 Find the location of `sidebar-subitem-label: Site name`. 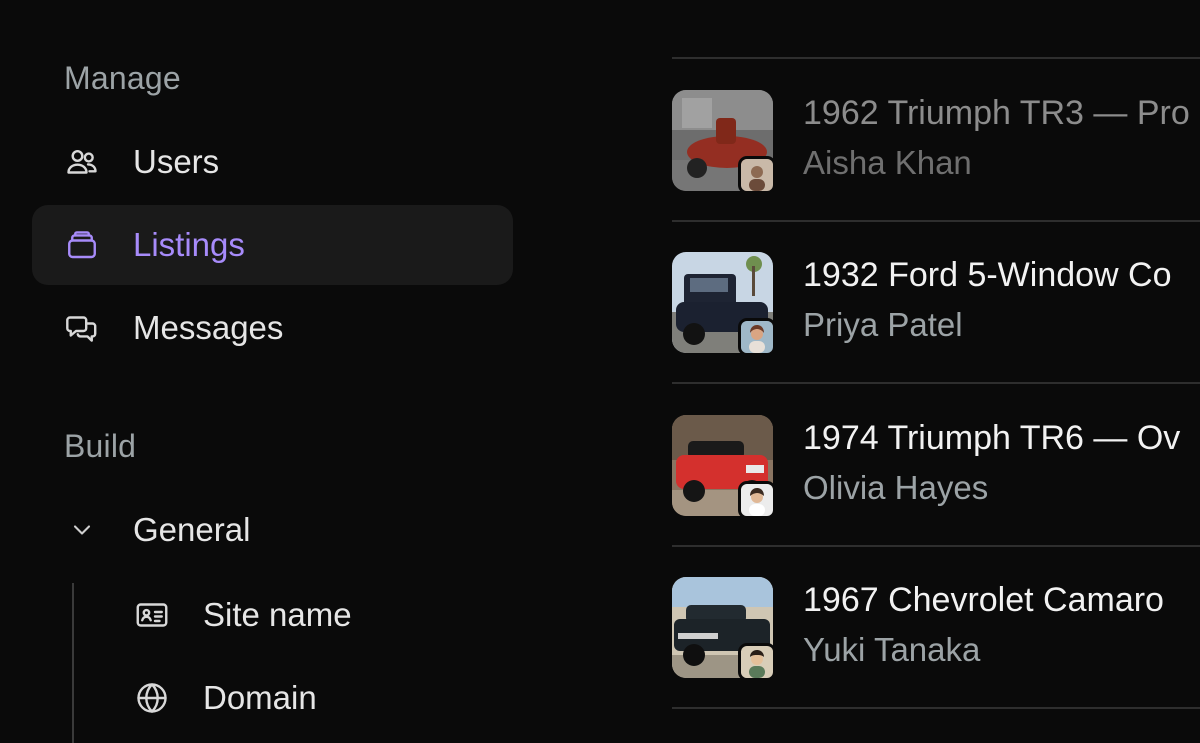

sidebar-subitem-label: Site name is located at coordinates (277, 614).